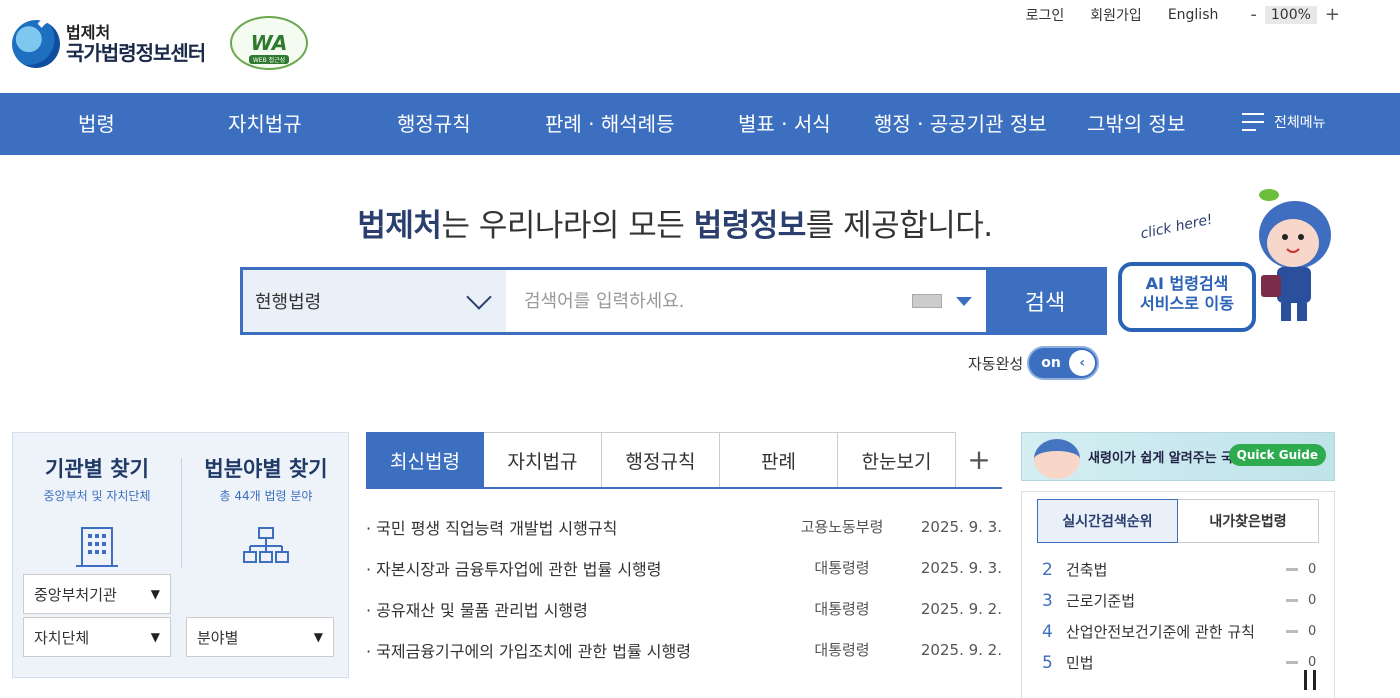  What do you see at coordinates (960, 122) in the screenshot?
I see `nav-item-public-agency: 행정 · 공공기관 정보` at bounding box center [960, 122].